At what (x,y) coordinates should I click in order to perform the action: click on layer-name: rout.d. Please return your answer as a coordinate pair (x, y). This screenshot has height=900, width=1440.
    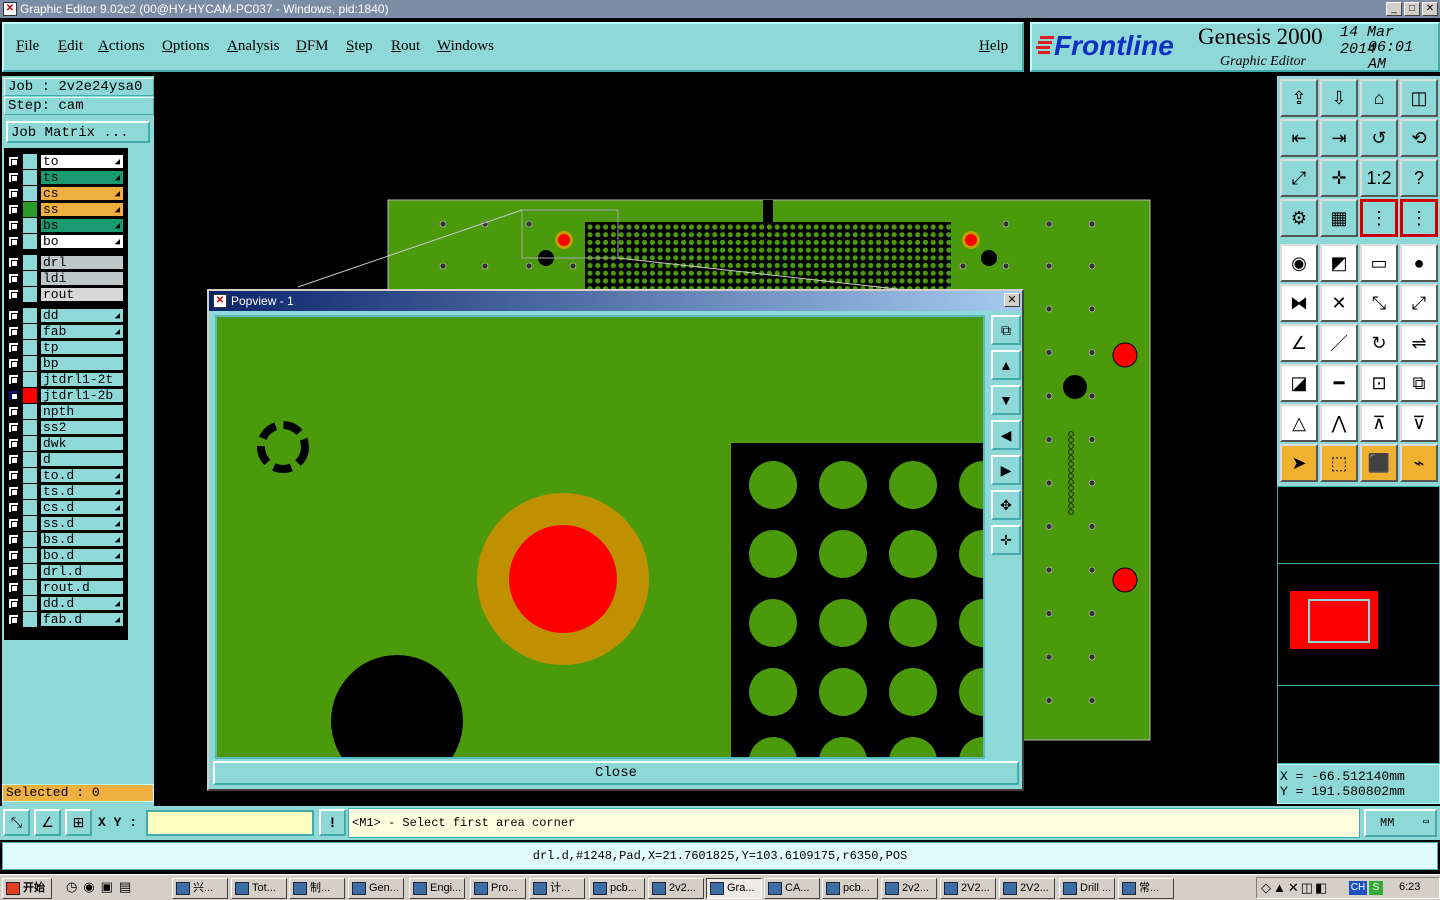
    Looking at the image, I should click on (82, 587).